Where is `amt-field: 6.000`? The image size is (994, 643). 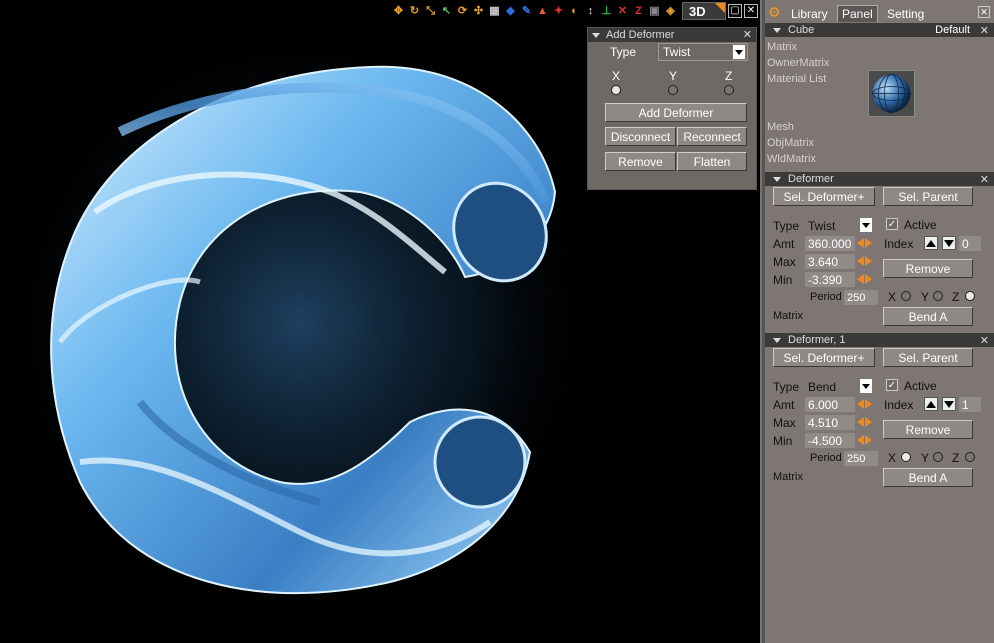
amt-field: 6.000 is located at coordinates (830, 404).